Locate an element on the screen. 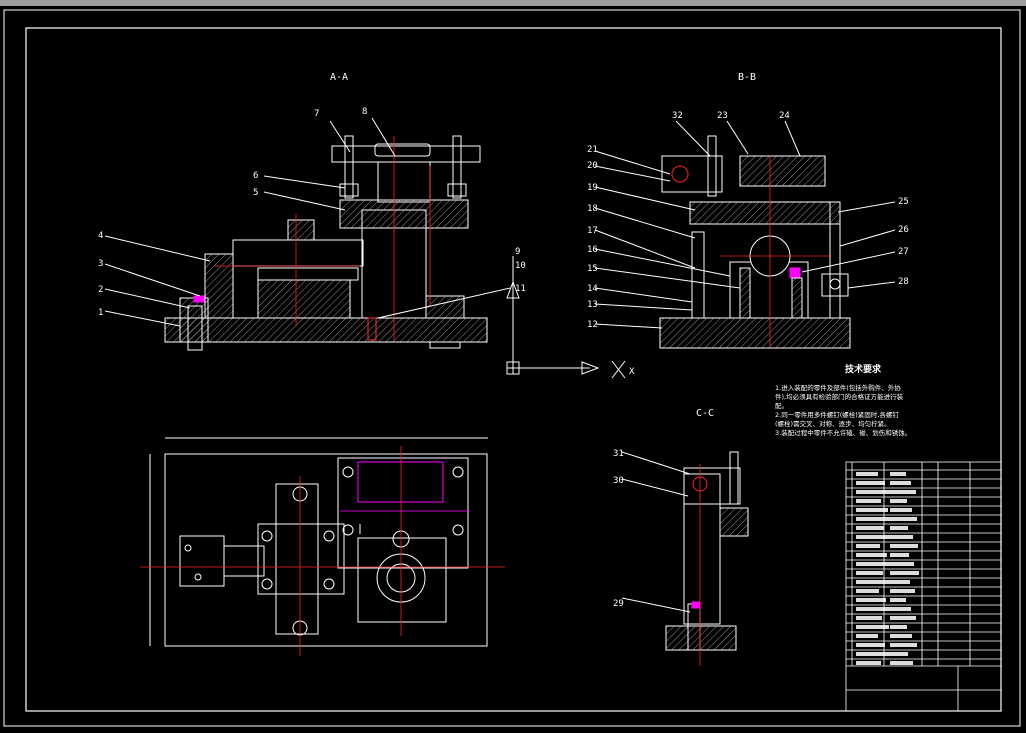 Image resolution: width=1026 pixels, height=733 pixels. view-c-c-title: C-C is located at coordinates (705, 413).